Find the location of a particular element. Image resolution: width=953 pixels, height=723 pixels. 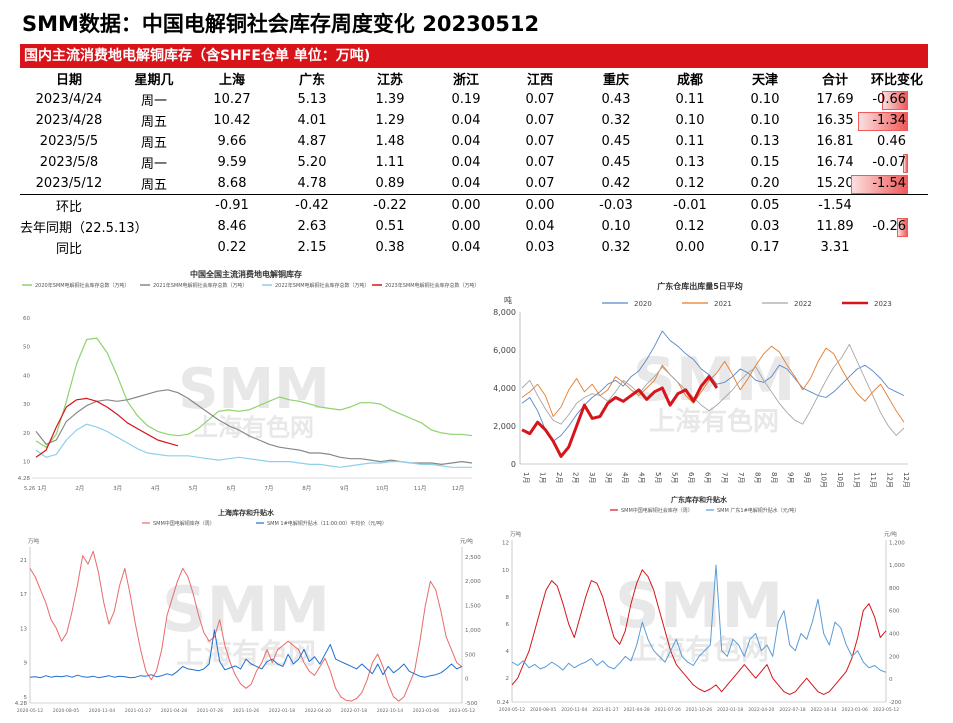

x-tick-label: 10月 is located at coordinates (382, 488).